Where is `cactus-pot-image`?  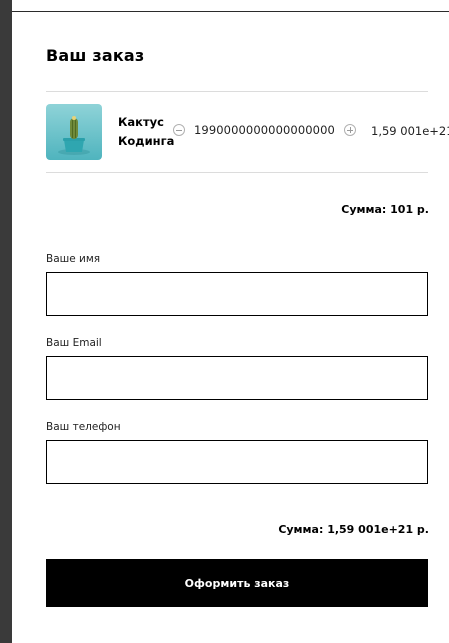 cactus-pot-image is located at coordinates (74, 132).